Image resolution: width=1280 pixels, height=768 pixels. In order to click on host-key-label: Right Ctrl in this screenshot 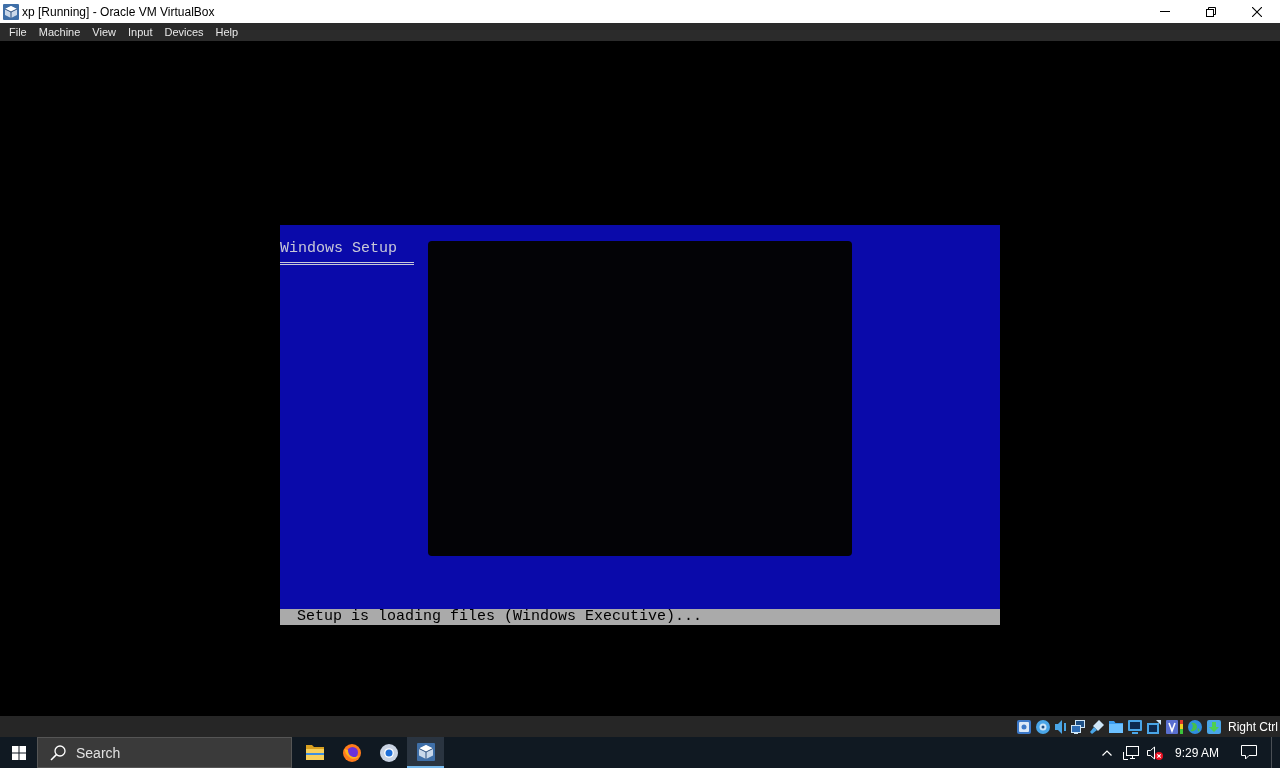, I will do `click(1253, 727)`.